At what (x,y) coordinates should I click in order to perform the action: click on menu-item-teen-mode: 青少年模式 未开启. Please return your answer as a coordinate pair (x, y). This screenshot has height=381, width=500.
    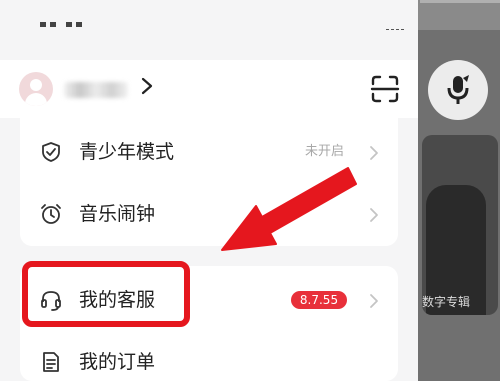
    Looking at the image, I should click on (209, 152).